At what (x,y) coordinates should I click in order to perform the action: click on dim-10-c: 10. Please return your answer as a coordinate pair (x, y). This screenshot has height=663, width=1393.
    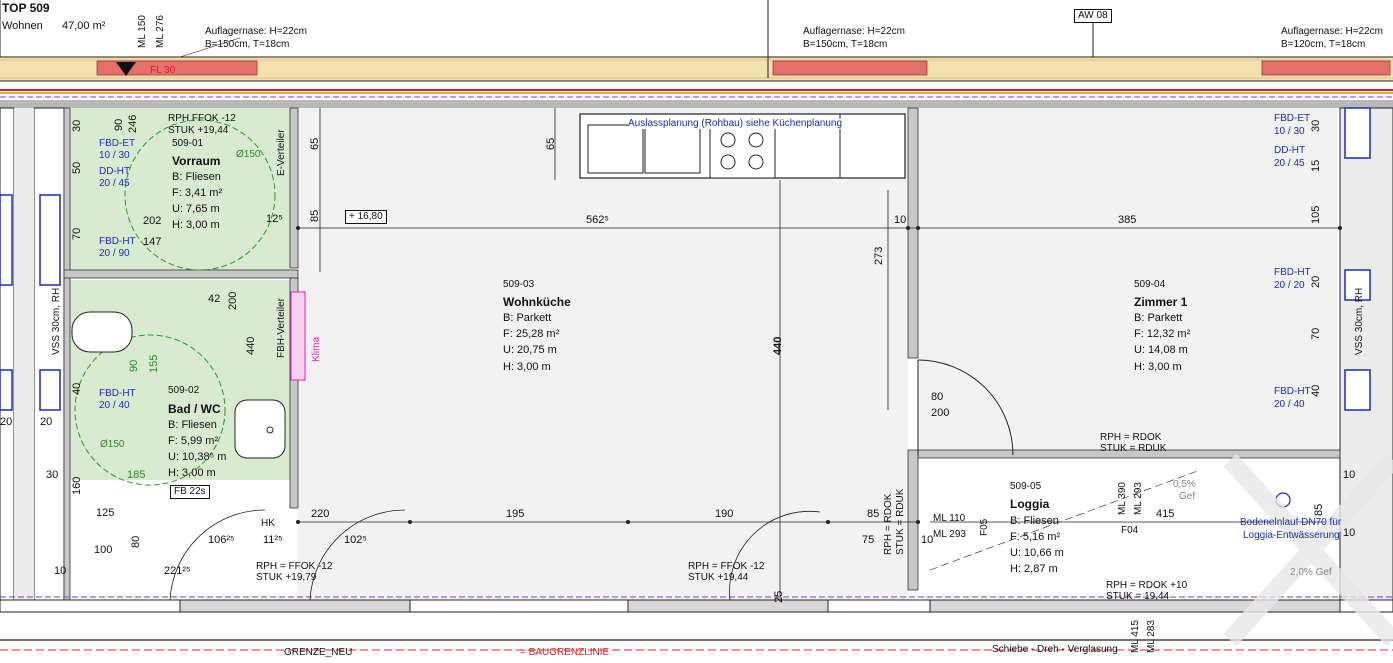
    Looking at the image, I should click on (60, 571).